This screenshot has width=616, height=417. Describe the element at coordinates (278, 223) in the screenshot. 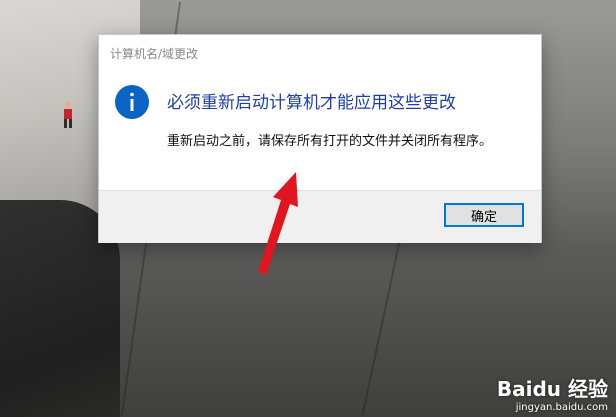

I see `annotation-arrow` at that location.